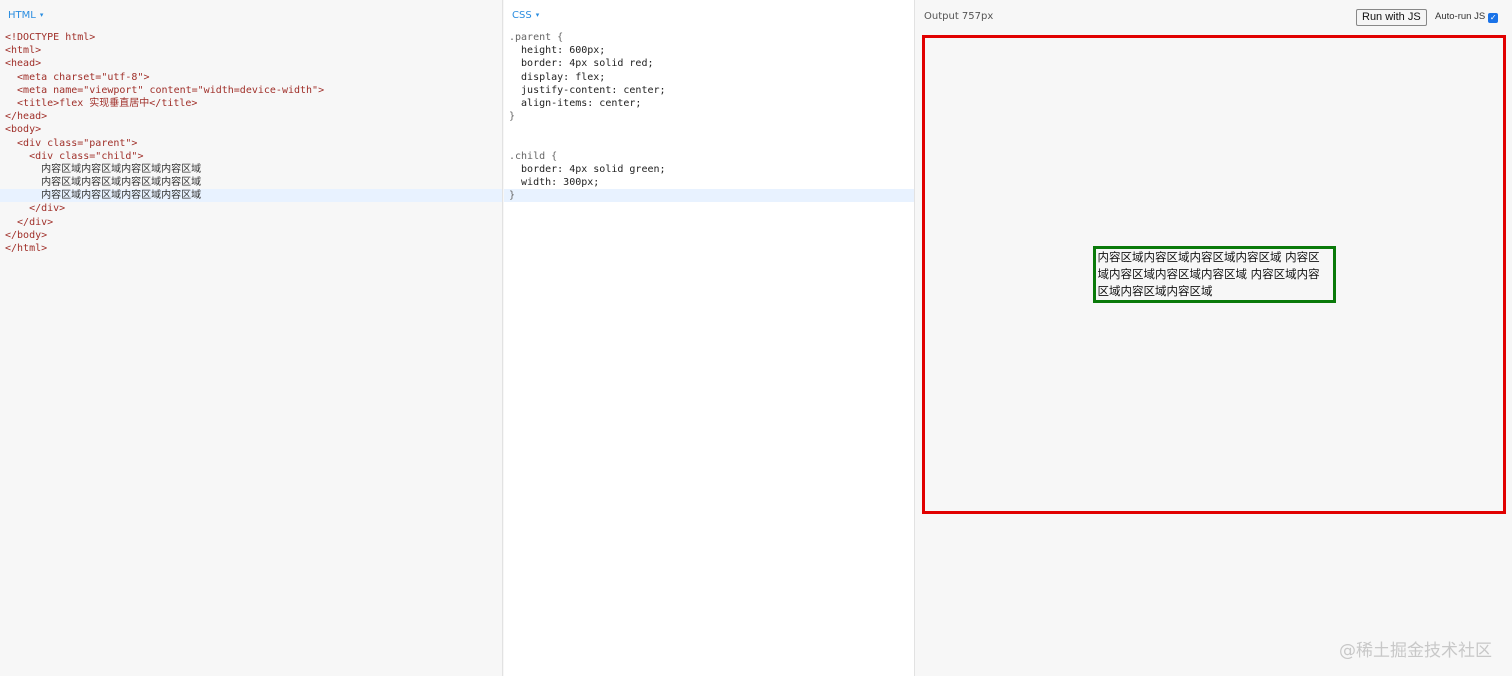 The width and height of the screenshot is (1512, 676). I want to click on output-header: Output 757px Run with JS Auto-run JS ✓, so click(1214, 17).